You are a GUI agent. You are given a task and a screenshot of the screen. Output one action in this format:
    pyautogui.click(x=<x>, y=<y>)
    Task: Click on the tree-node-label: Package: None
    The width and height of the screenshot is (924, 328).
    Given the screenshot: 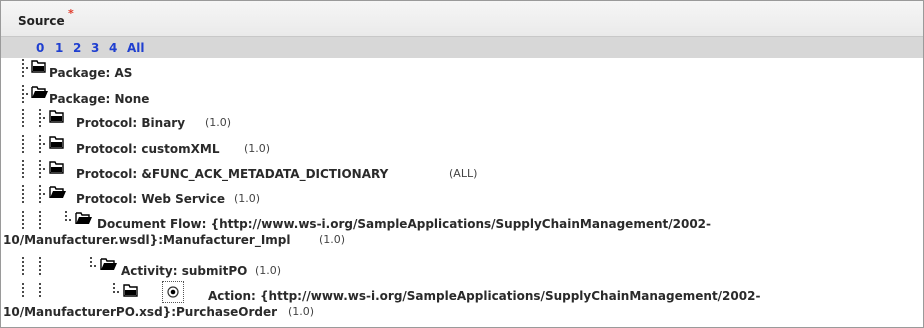 What is the action you would take?
    pyautogui.click(x=99, y=99)
    